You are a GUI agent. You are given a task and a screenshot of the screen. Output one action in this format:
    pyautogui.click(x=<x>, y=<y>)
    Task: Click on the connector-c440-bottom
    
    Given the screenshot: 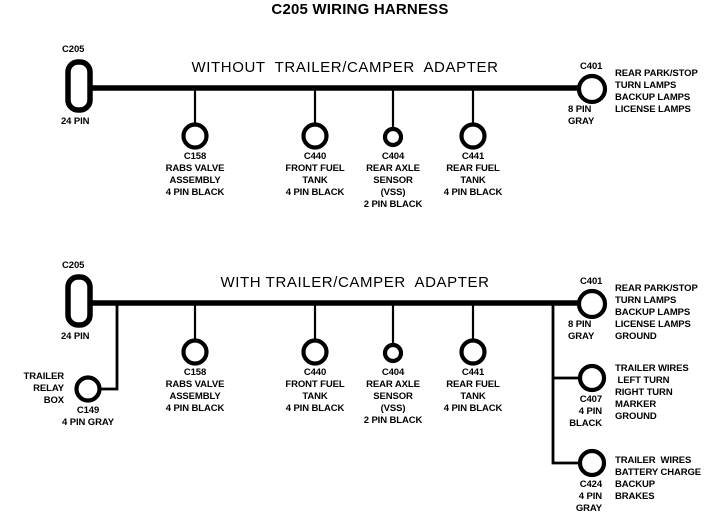 What is the action you would take?
    pyautogui.click(x=315, y=352)
    